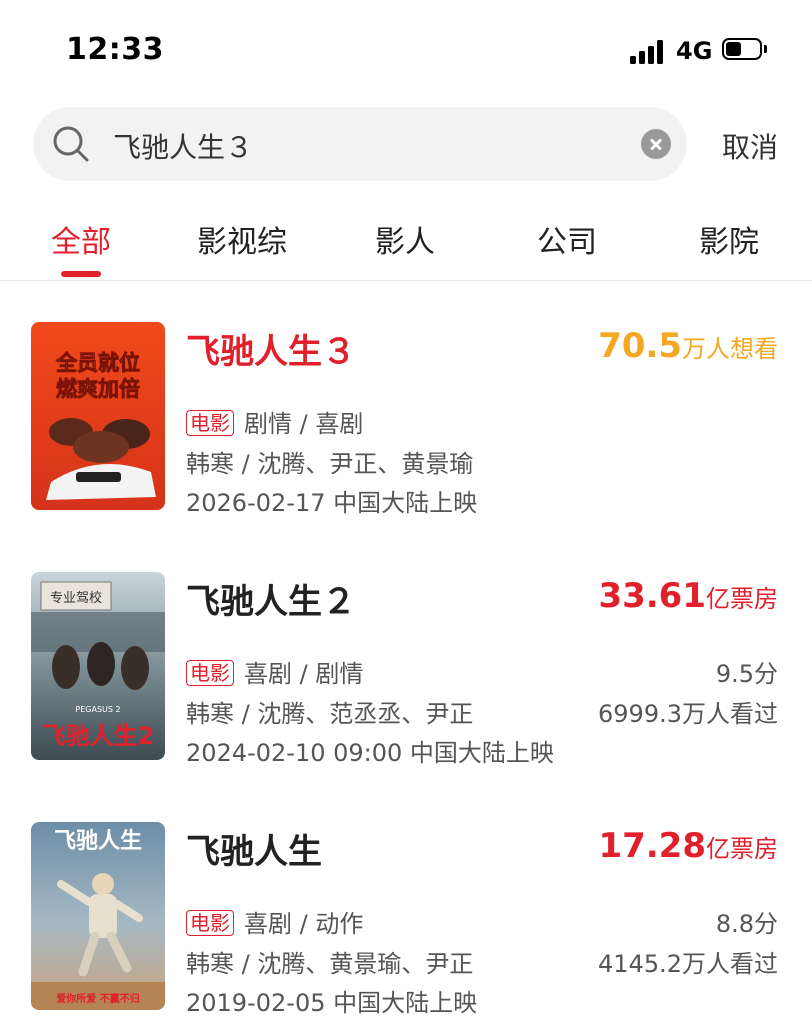 The width and height of the screenshot is (812, 1024). What do you see at coordinates (98, 841) in the screenshot?
I see `poster-title: 飞驰人生` at bounding box center [98, 841].